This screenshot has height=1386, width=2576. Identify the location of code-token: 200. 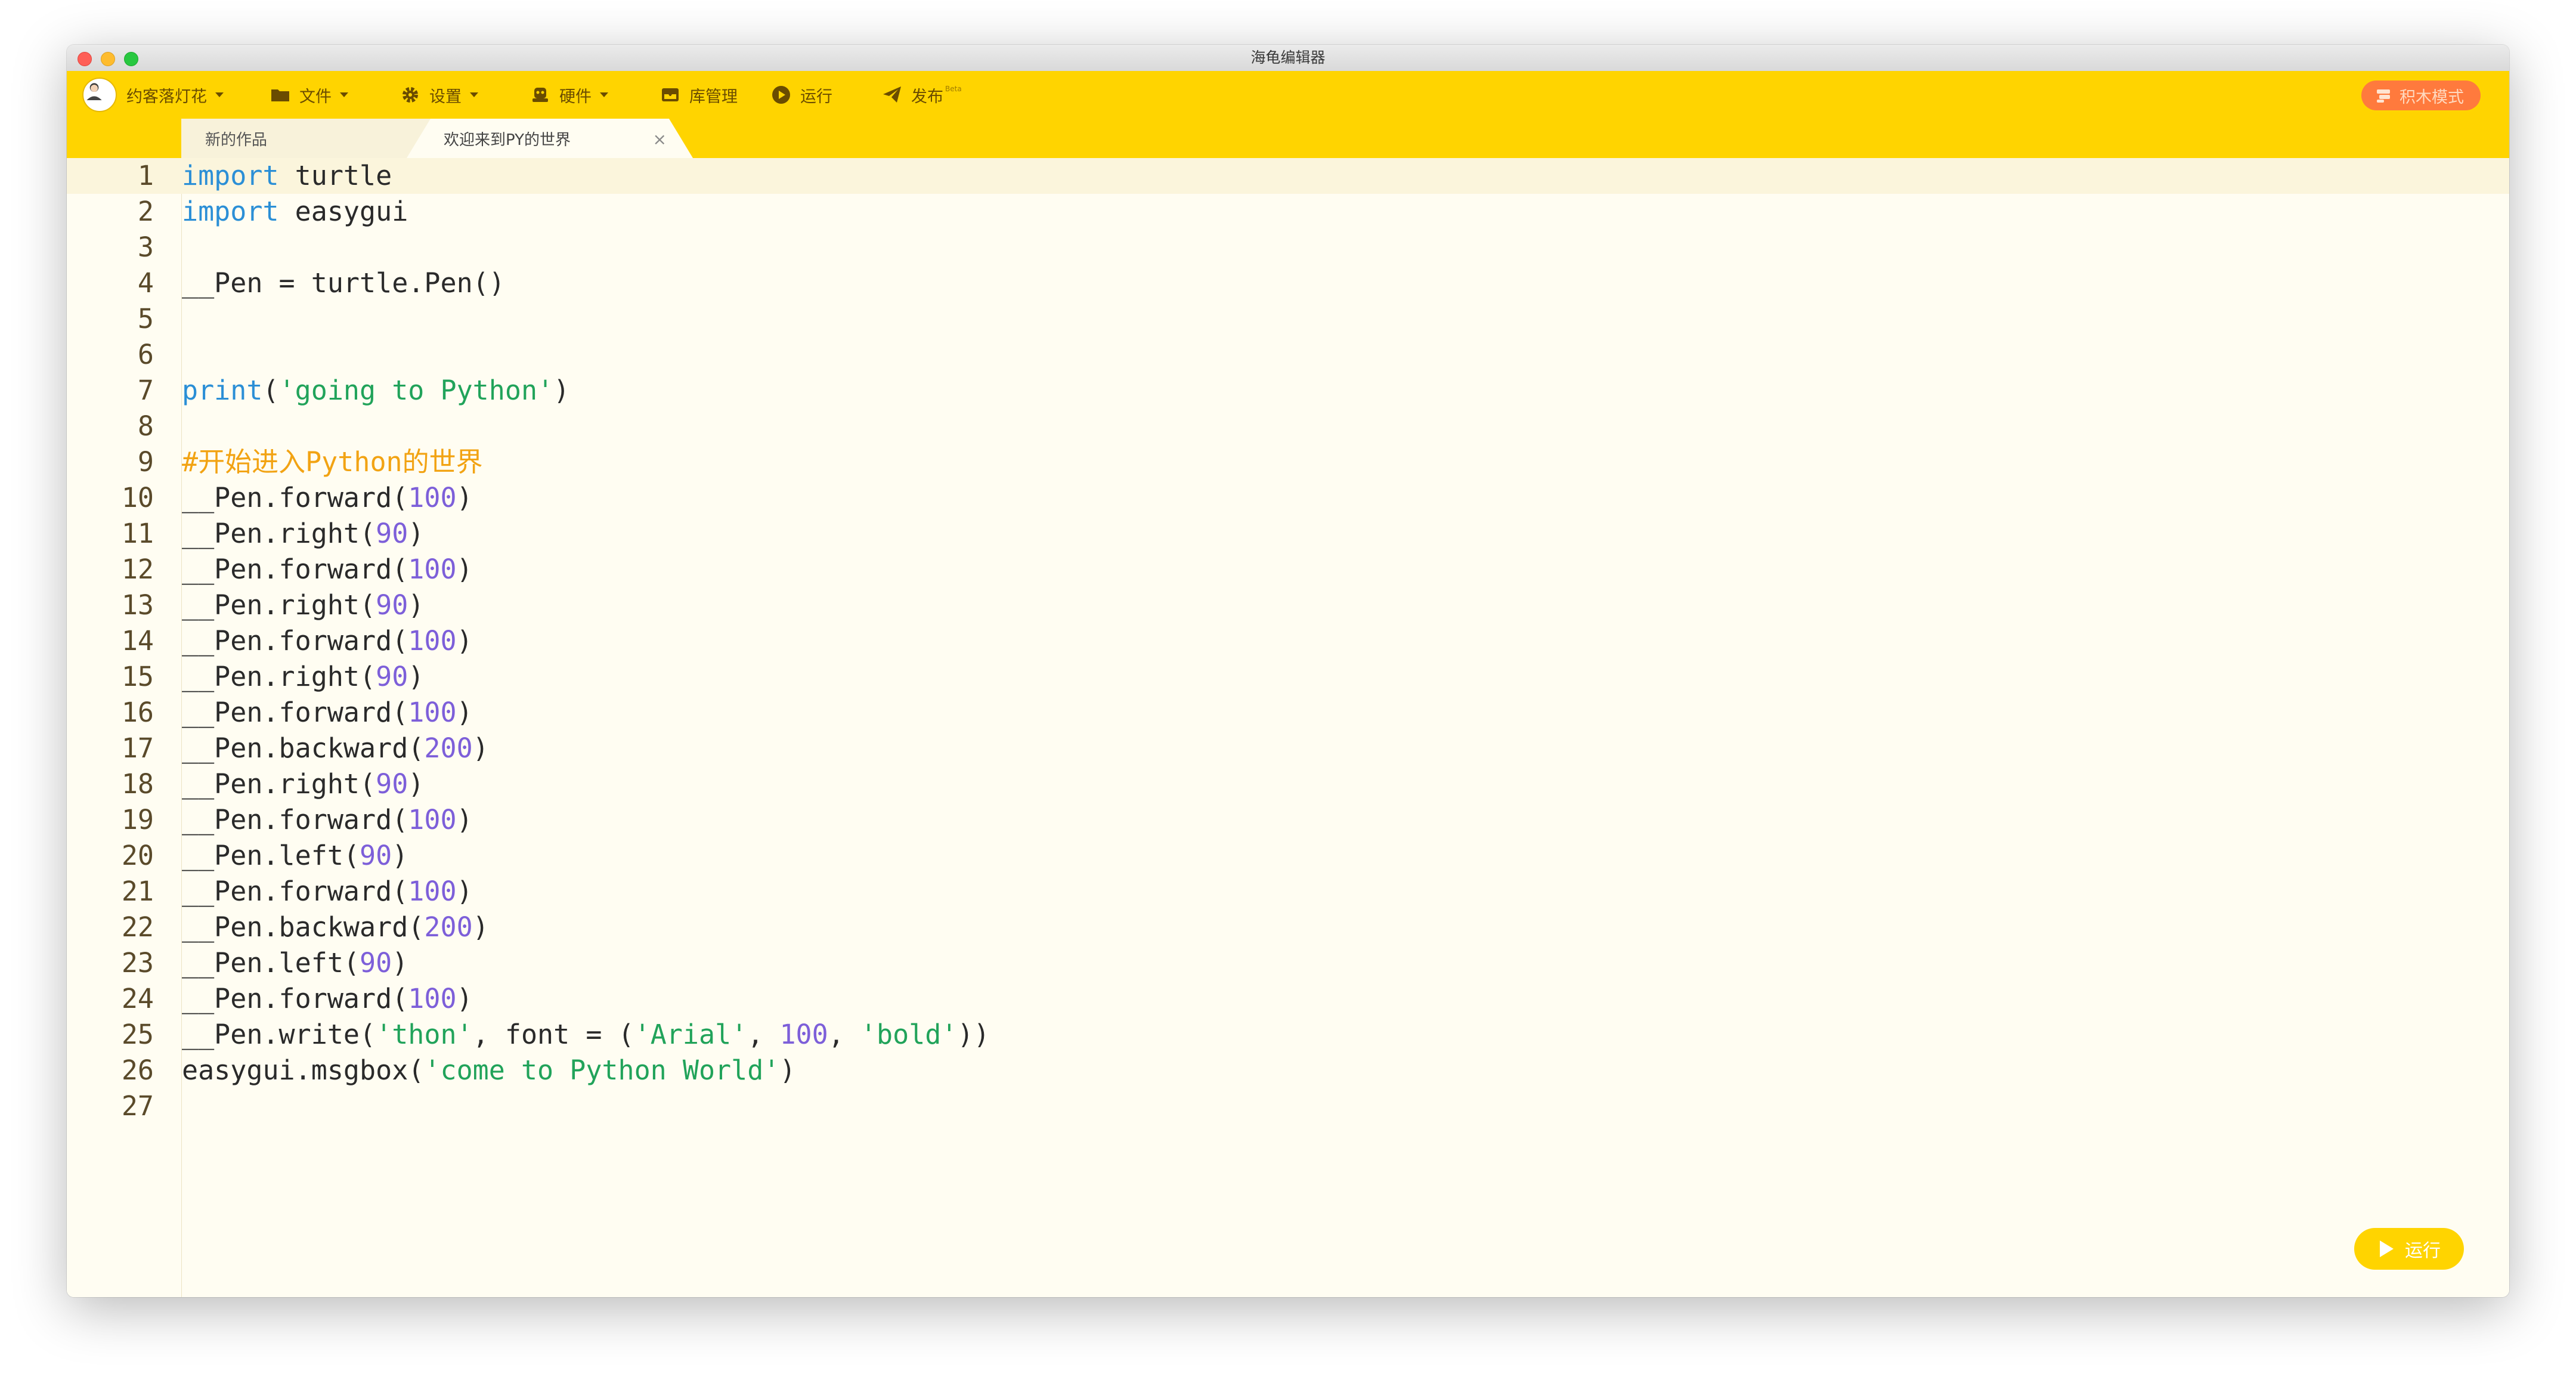
(449, 748).